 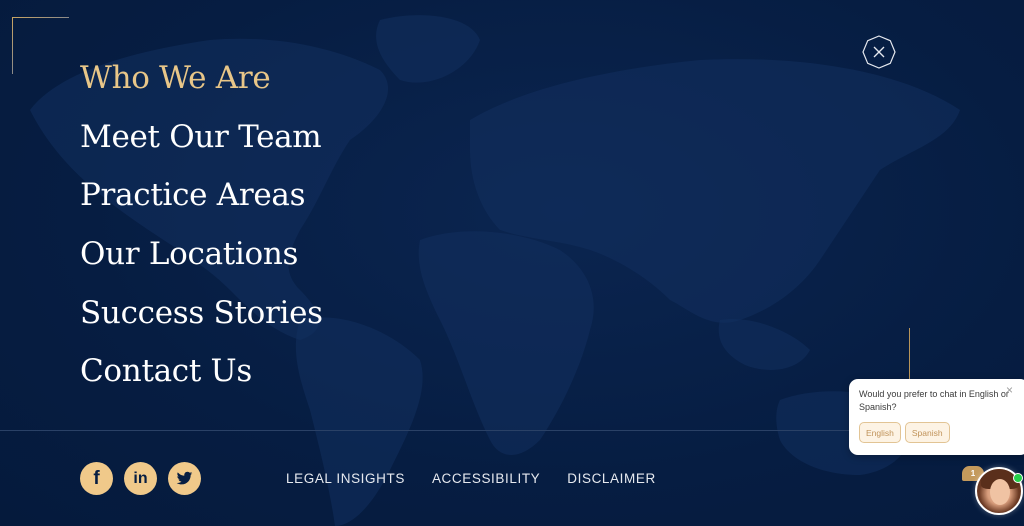 I want to click on corner-decoration-horizontal, so click(x=40, y=17).